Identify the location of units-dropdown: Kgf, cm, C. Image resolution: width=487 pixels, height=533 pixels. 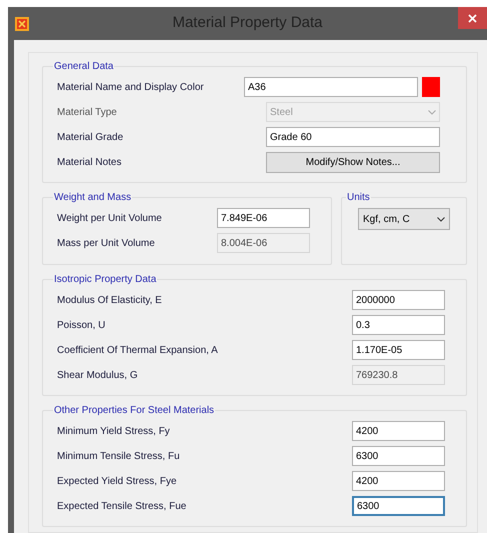
(404, 219).